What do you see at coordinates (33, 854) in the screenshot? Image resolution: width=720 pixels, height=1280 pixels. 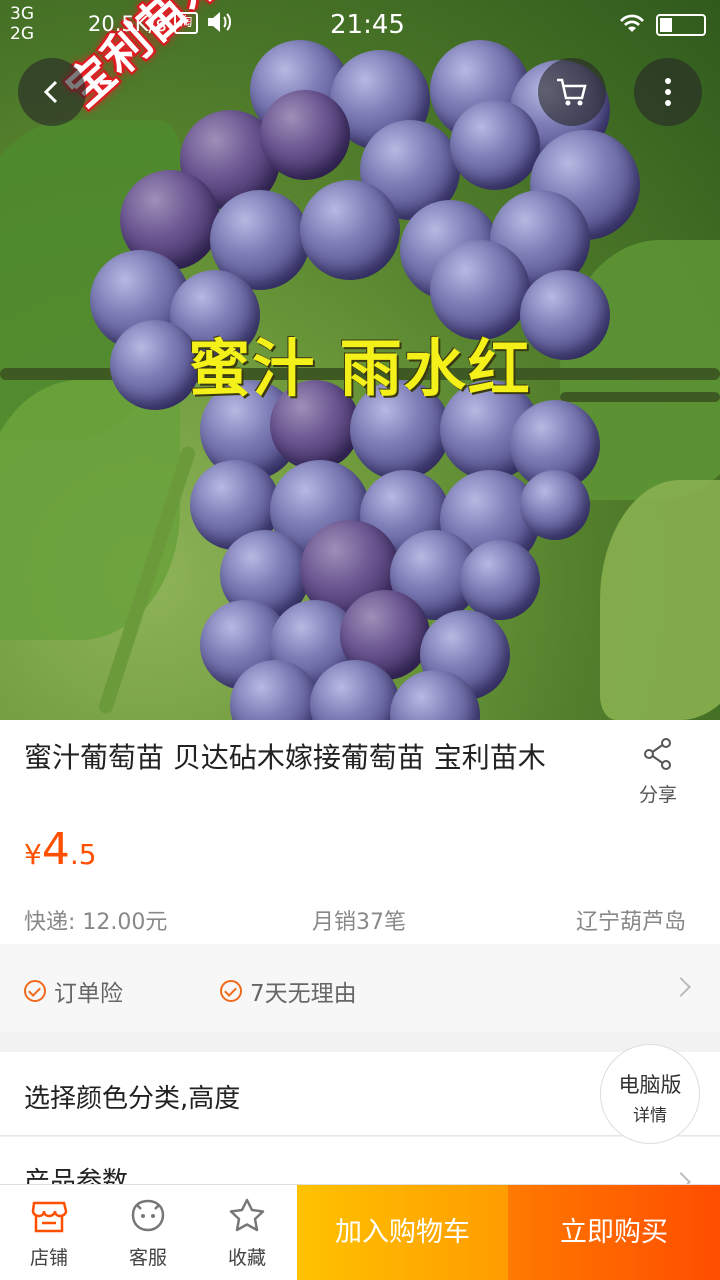 I see `price-currency: ¥` at bounding box center [33, 854].